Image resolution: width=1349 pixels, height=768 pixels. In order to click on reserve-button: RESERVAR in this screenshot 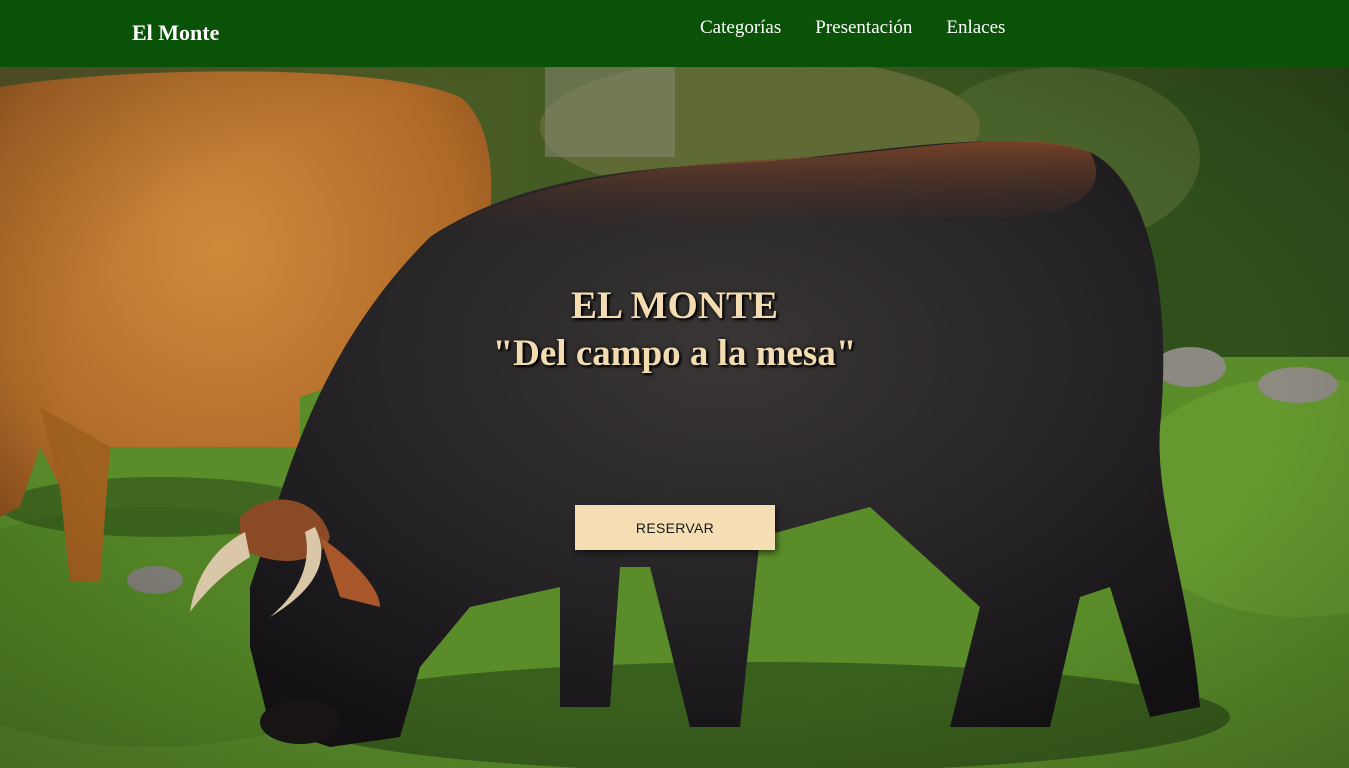, I will do `click(675, 527)`.